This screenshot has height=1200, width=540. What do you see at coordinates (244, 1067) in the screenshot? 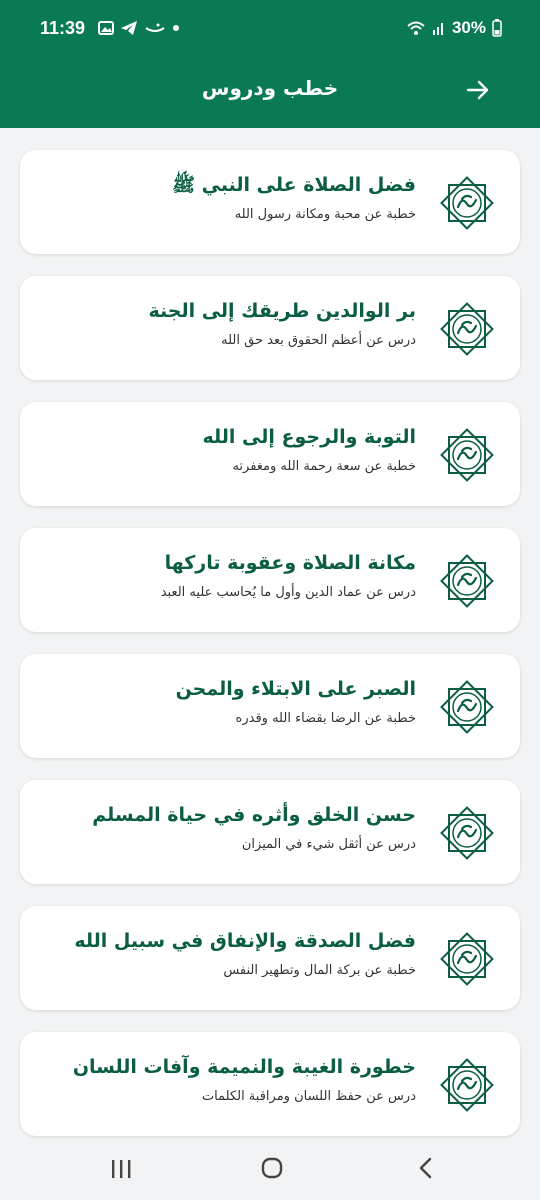
I see `item-title: خطورة الغيبة والنميمة وآفات اللسان` at bounding box center [244, 1067].